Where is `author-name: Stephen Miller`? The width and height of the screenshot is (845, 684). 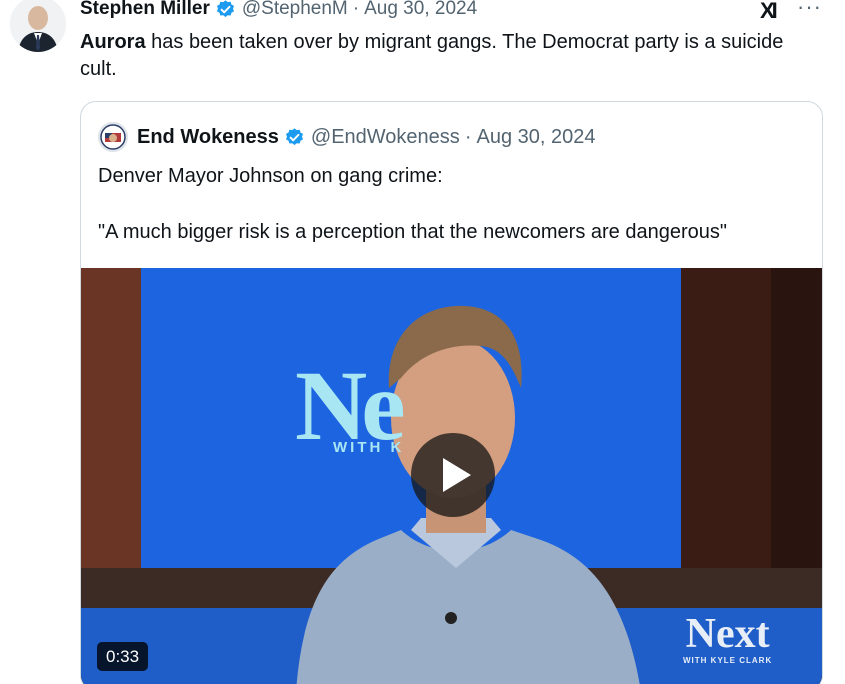
author-name: Stephen Miller is located at coordinates (145, 10).